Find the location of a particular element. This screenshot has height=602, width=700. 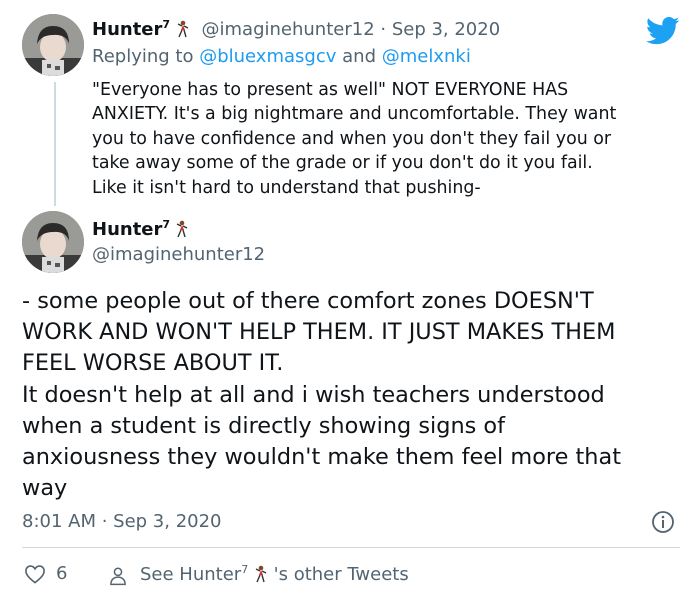

person-icon is located at coordinates (118, 575).